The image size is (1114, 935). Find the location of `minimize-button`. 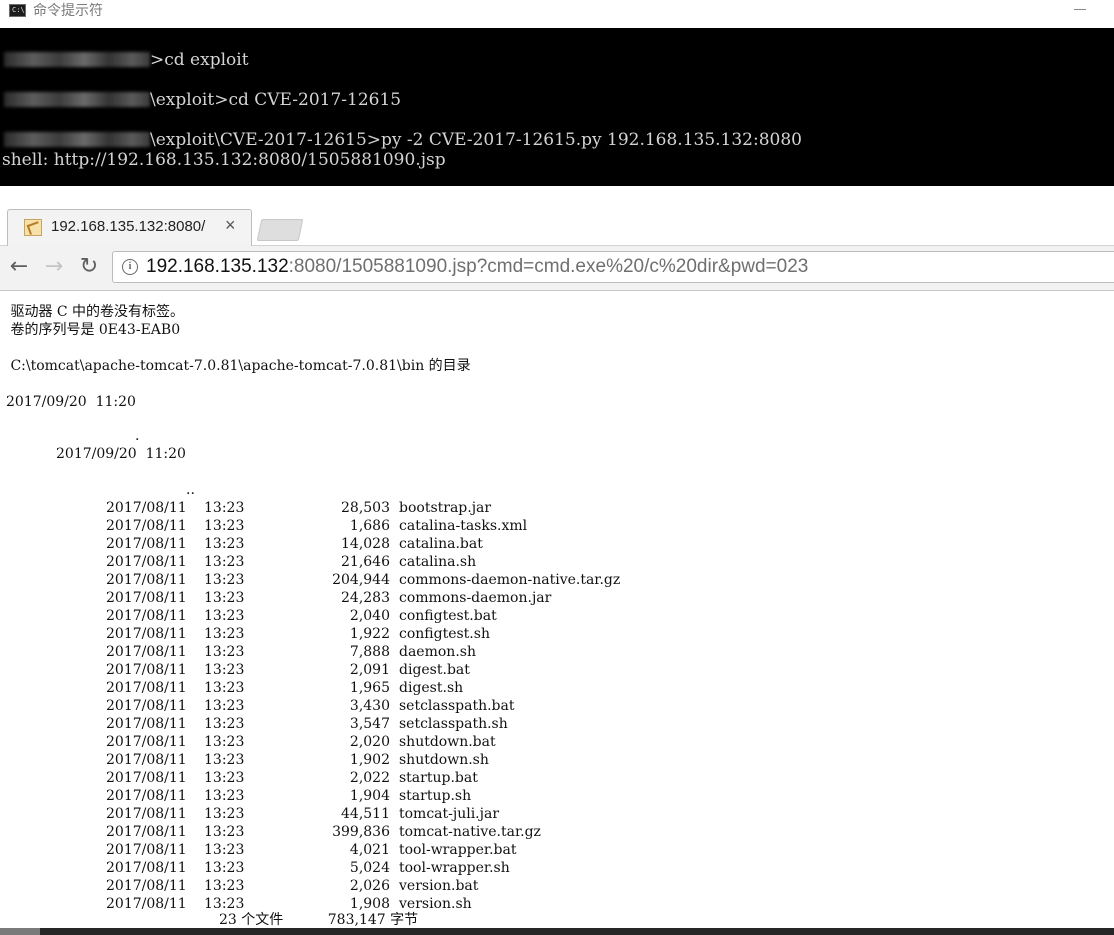

minimize-button is located at coordinates (1080, 9).